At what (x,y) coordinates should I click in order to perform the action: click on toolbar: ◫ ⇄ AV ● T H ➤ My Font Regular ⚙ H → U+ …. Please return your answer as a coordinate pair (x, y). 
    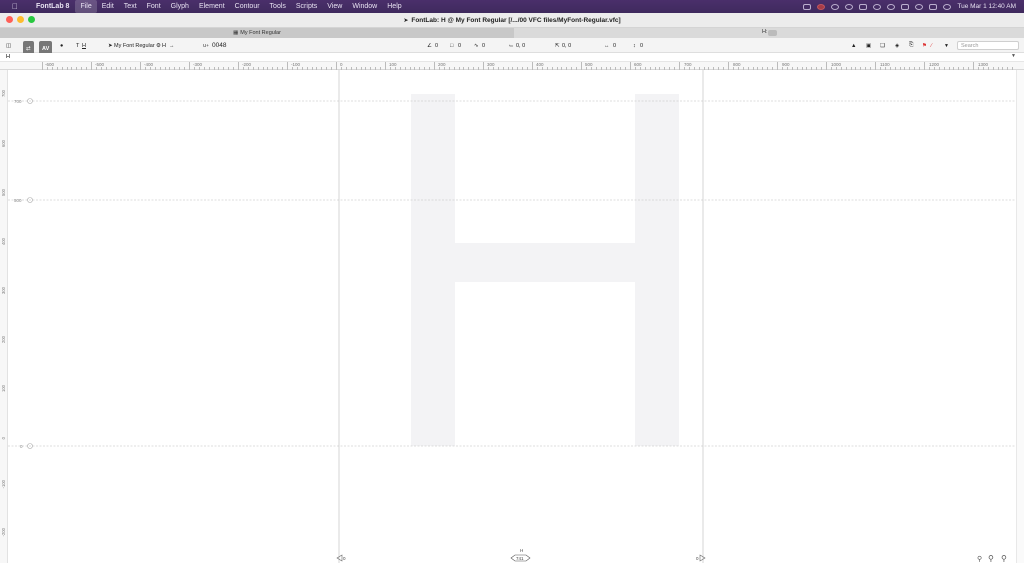
    Looking at the image, I should click on (512, 47).